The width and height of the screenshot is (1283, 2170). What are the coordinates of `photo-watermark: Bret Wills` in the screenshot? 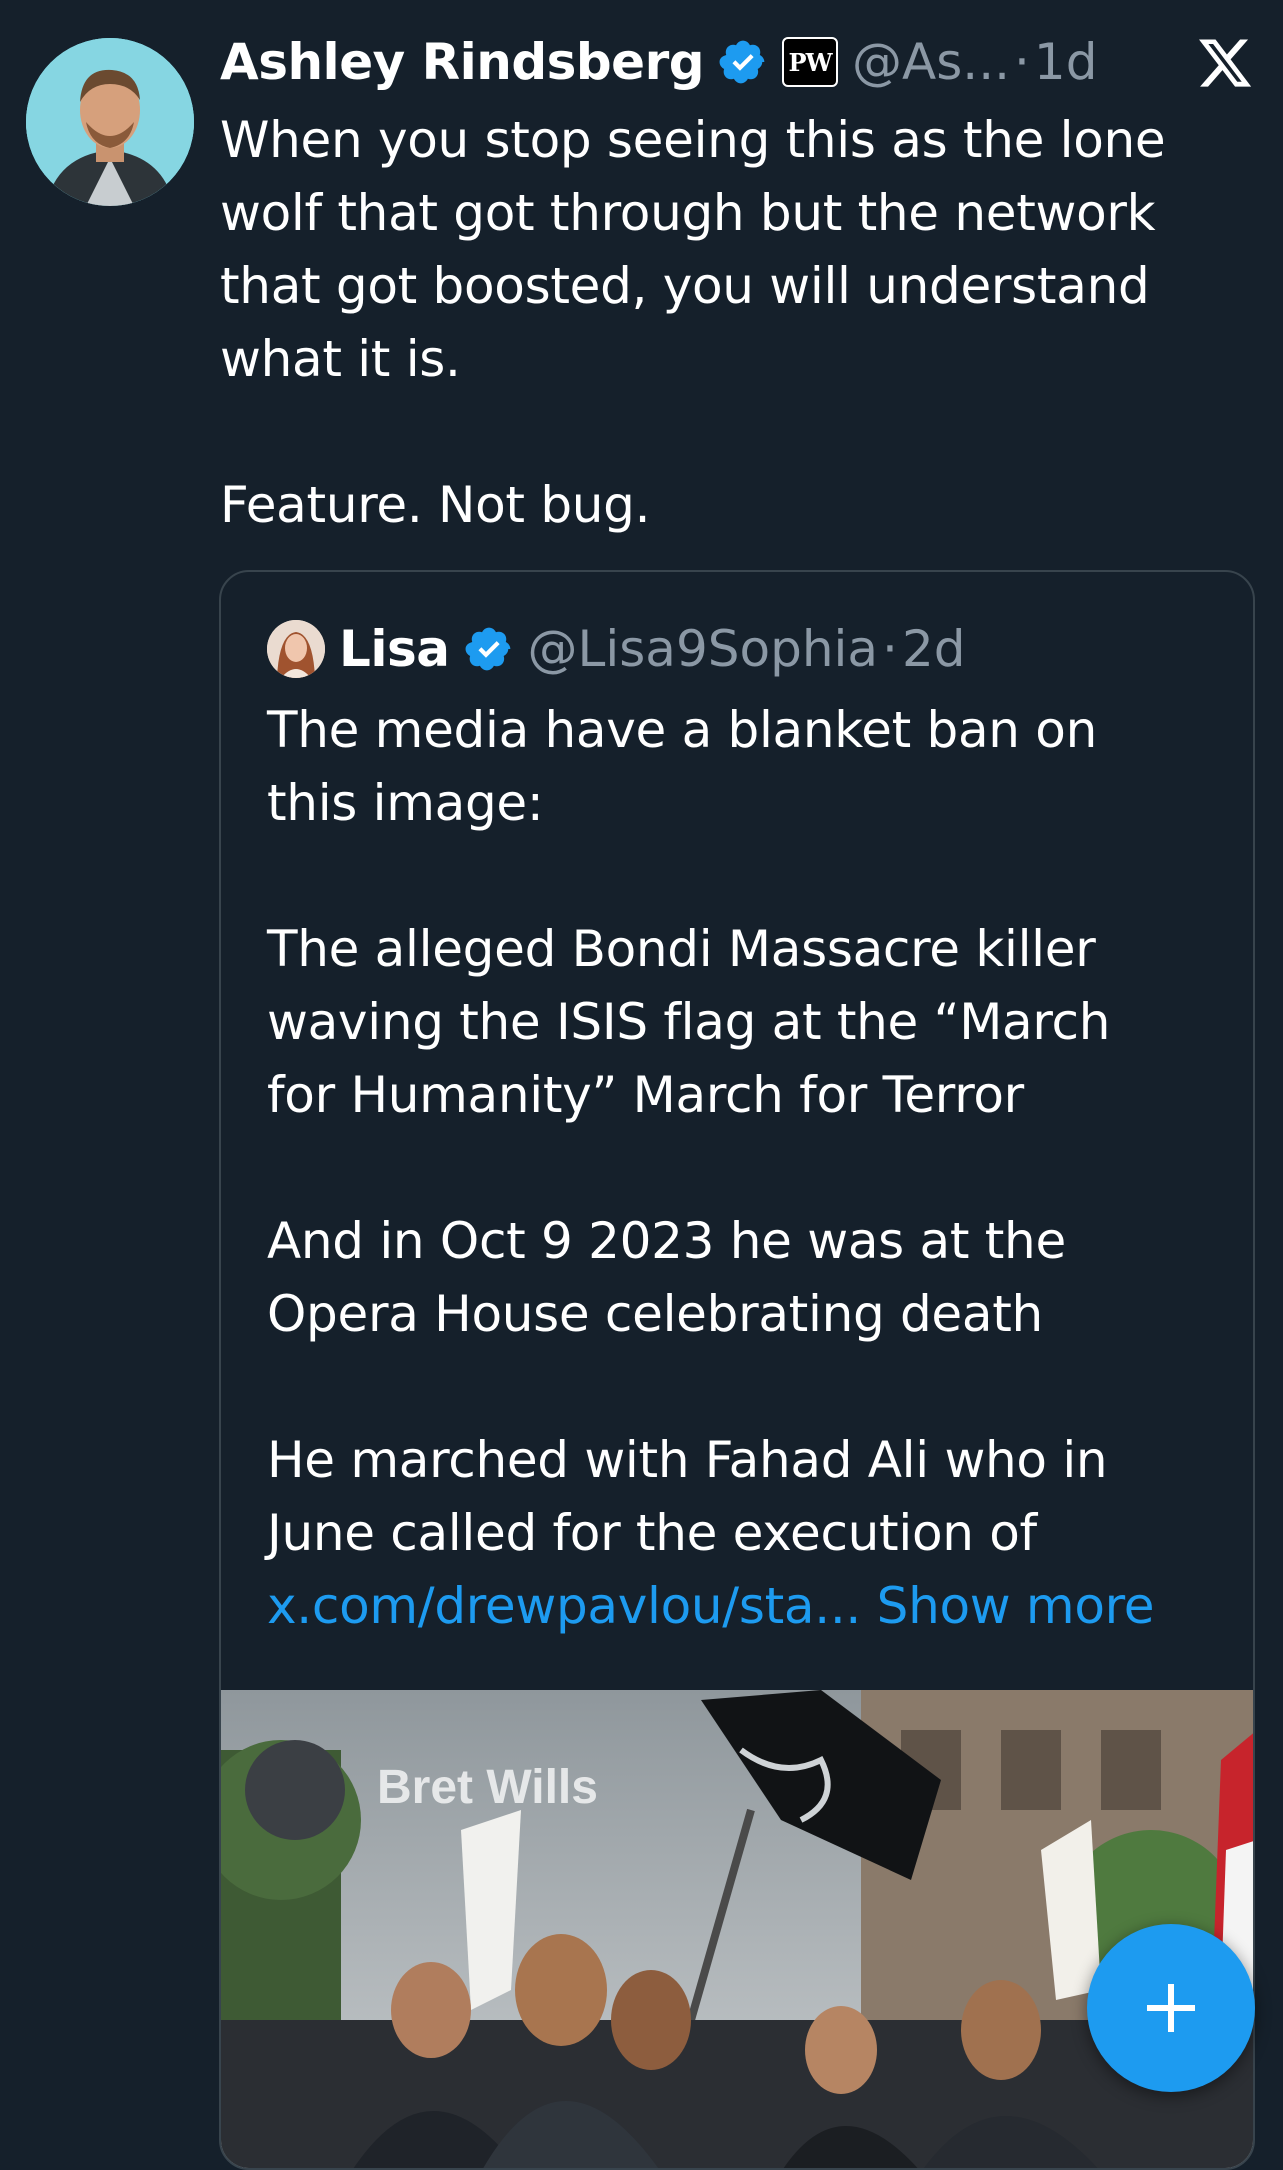 It's located at (487, 1787).